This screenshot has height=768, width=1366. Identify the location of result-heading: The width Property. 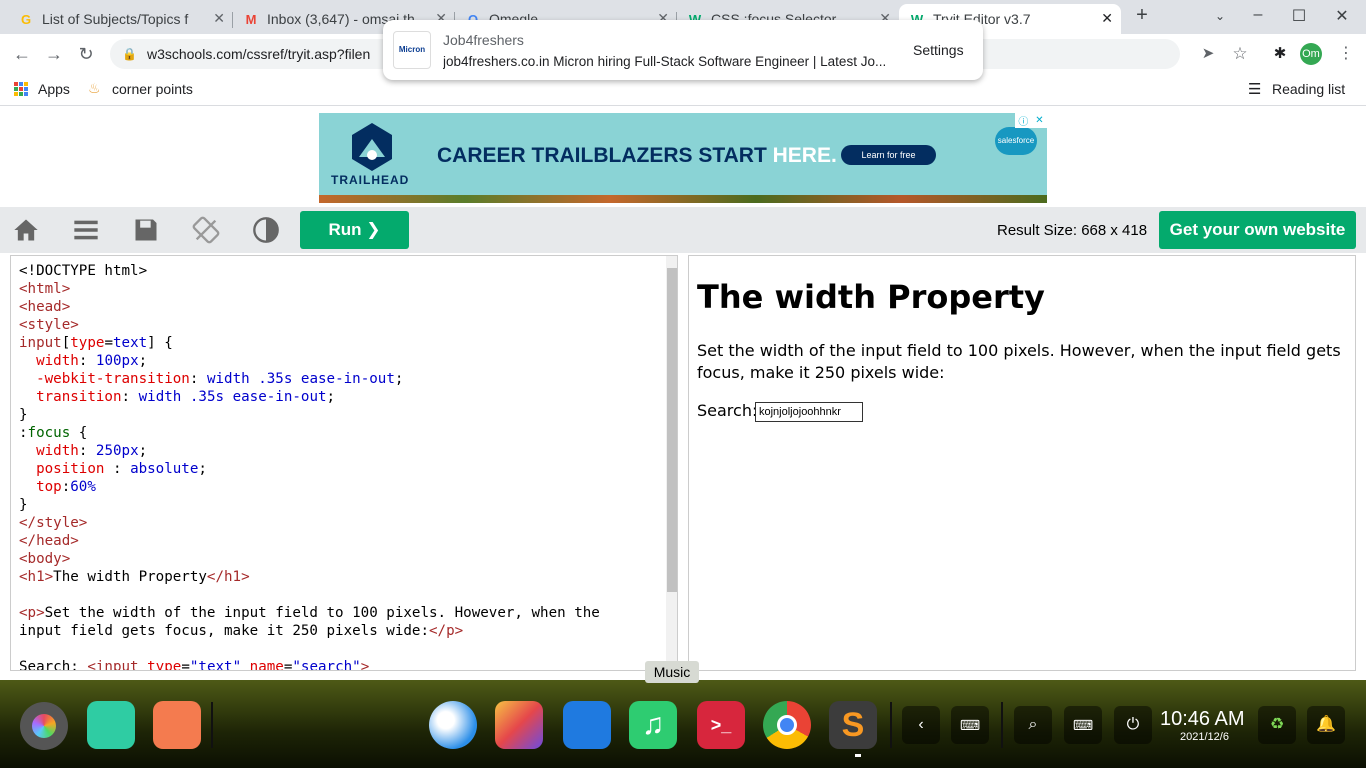
(871, 297).